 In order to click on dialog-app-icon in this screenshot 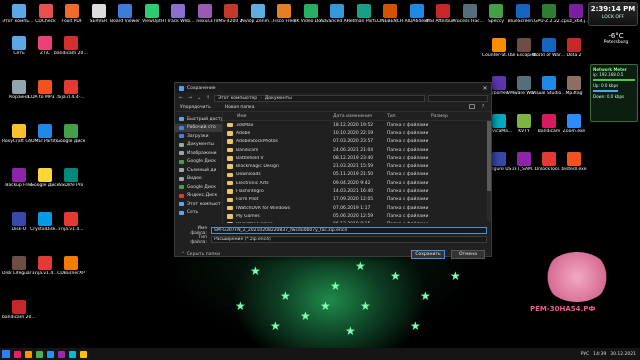, I will do `click(181, 88)`.